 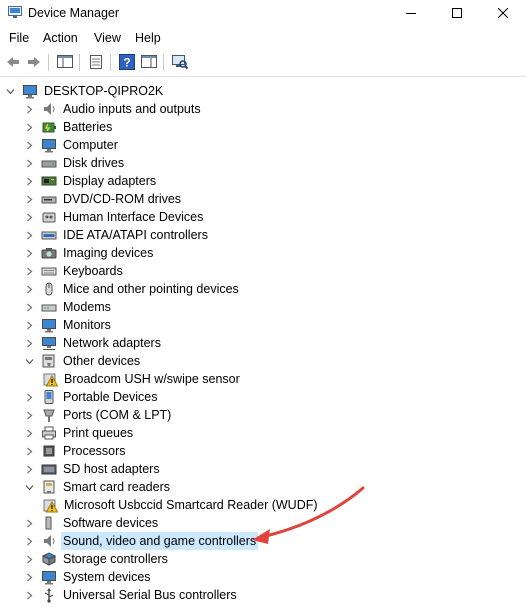 I want to click on keyboard-icon, so click(x=49, y=271).